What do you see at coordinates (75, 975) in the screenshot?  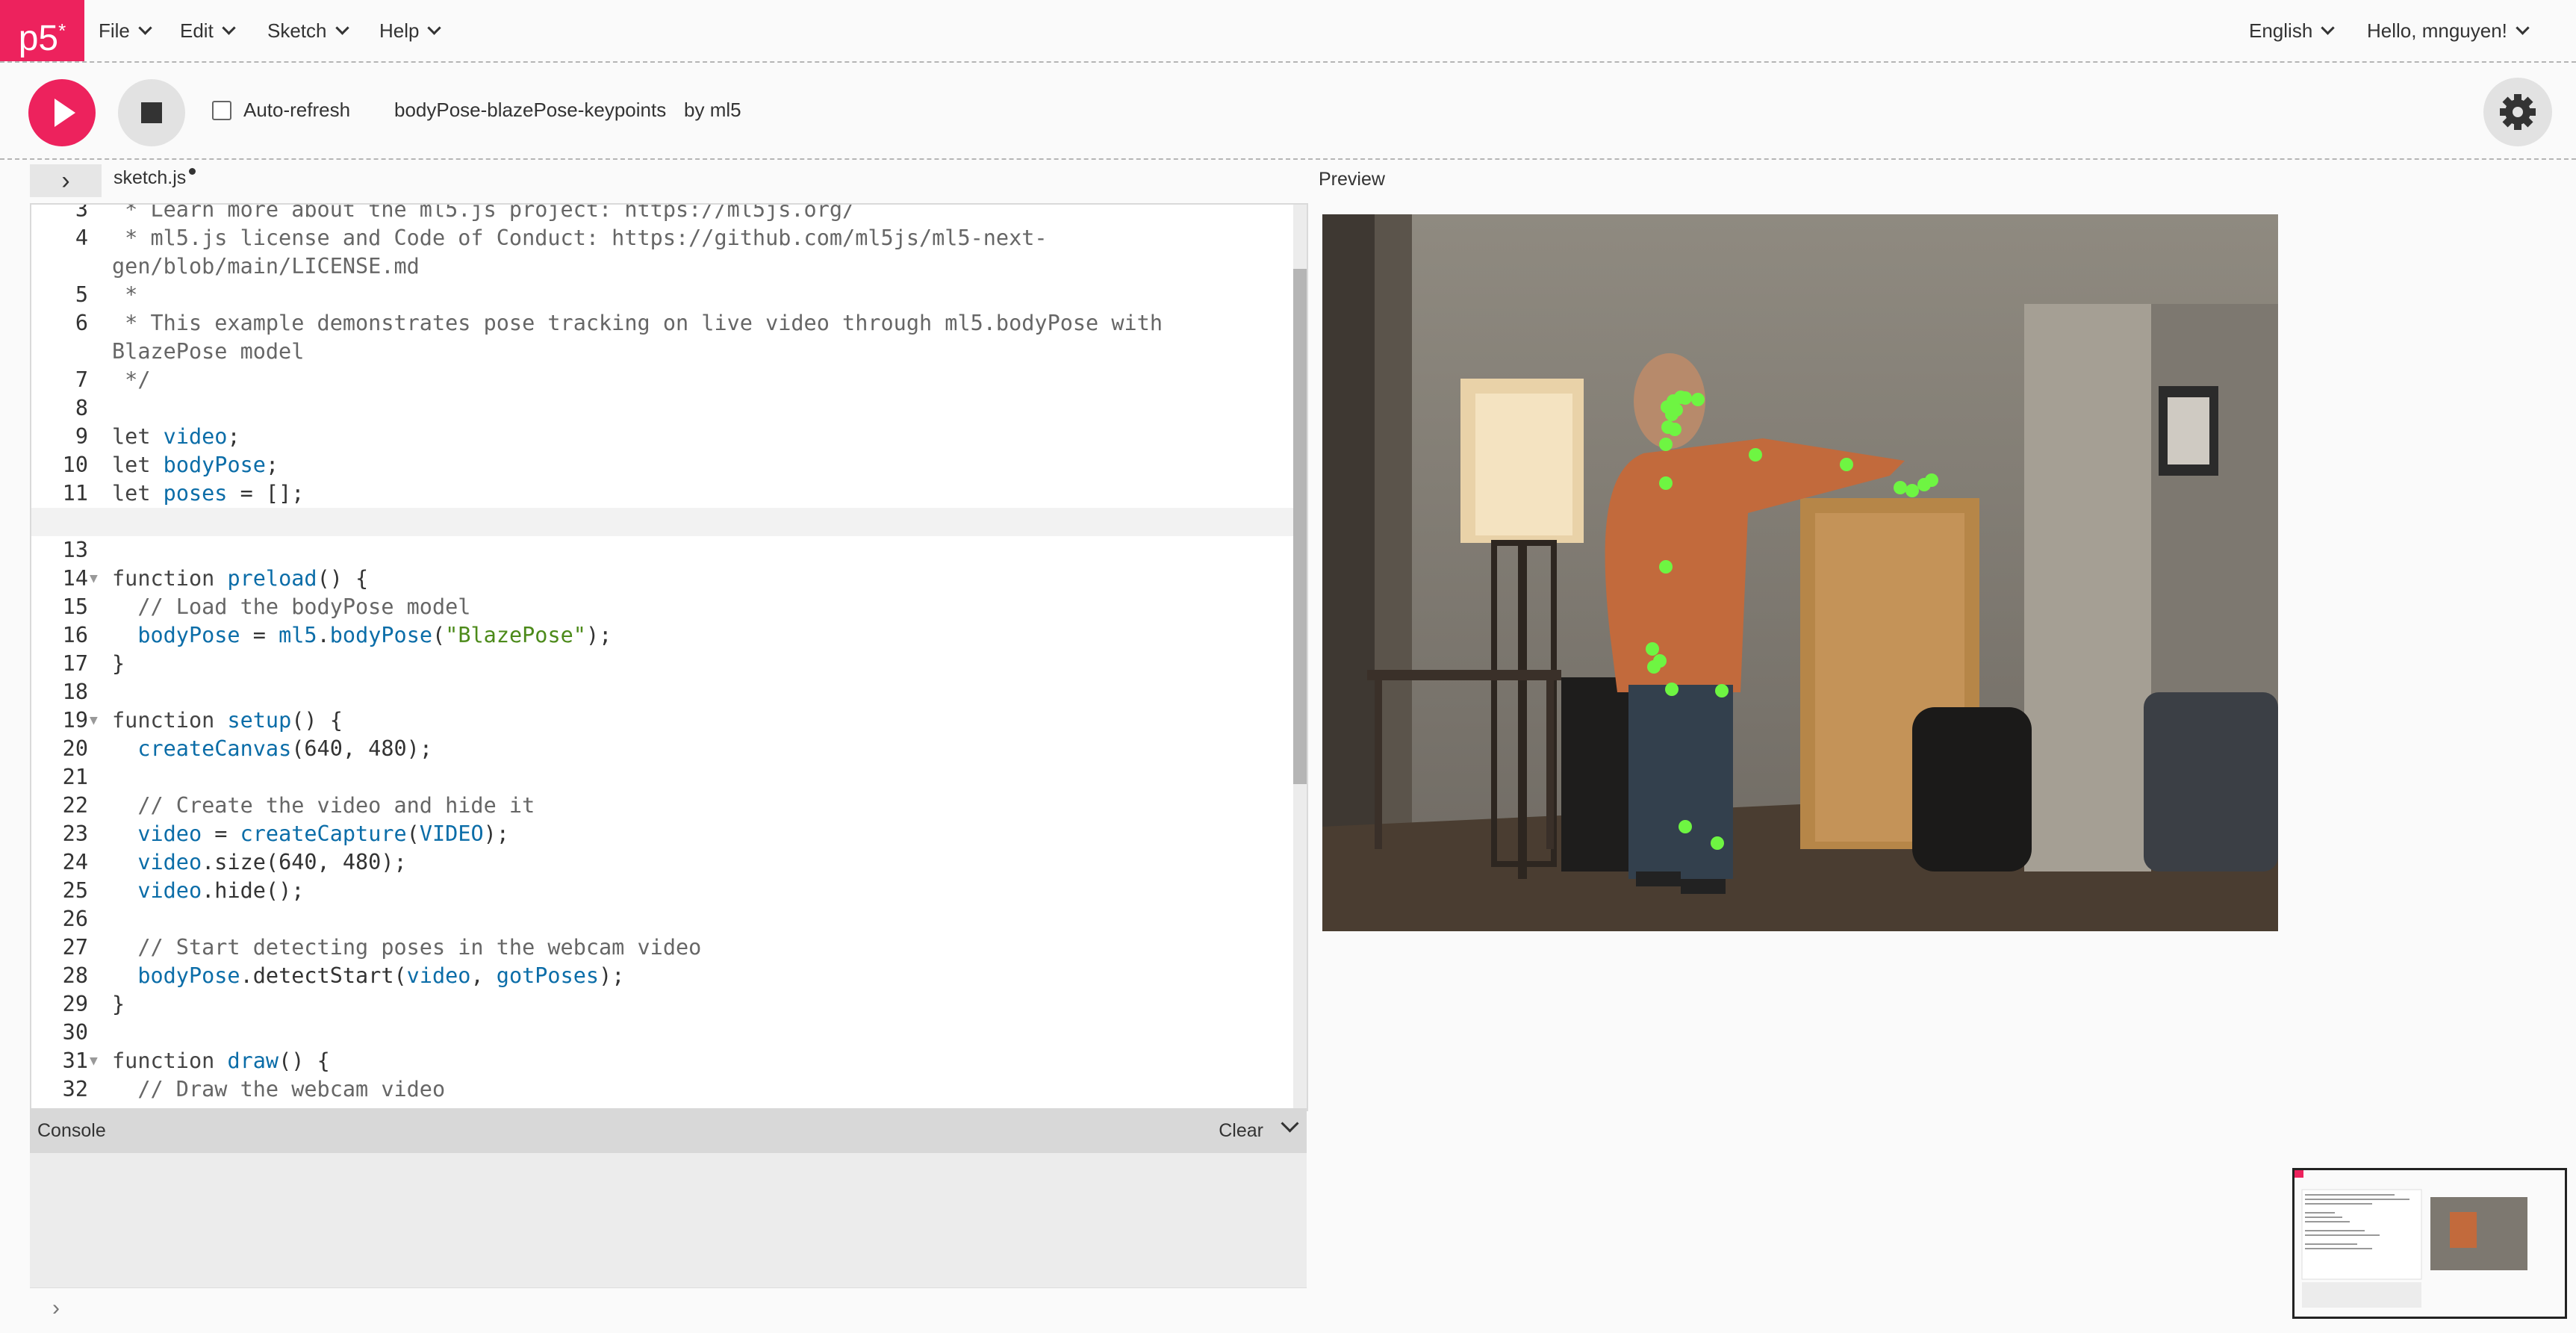 I see `line-number: 28` at bounding box center [75, 975].